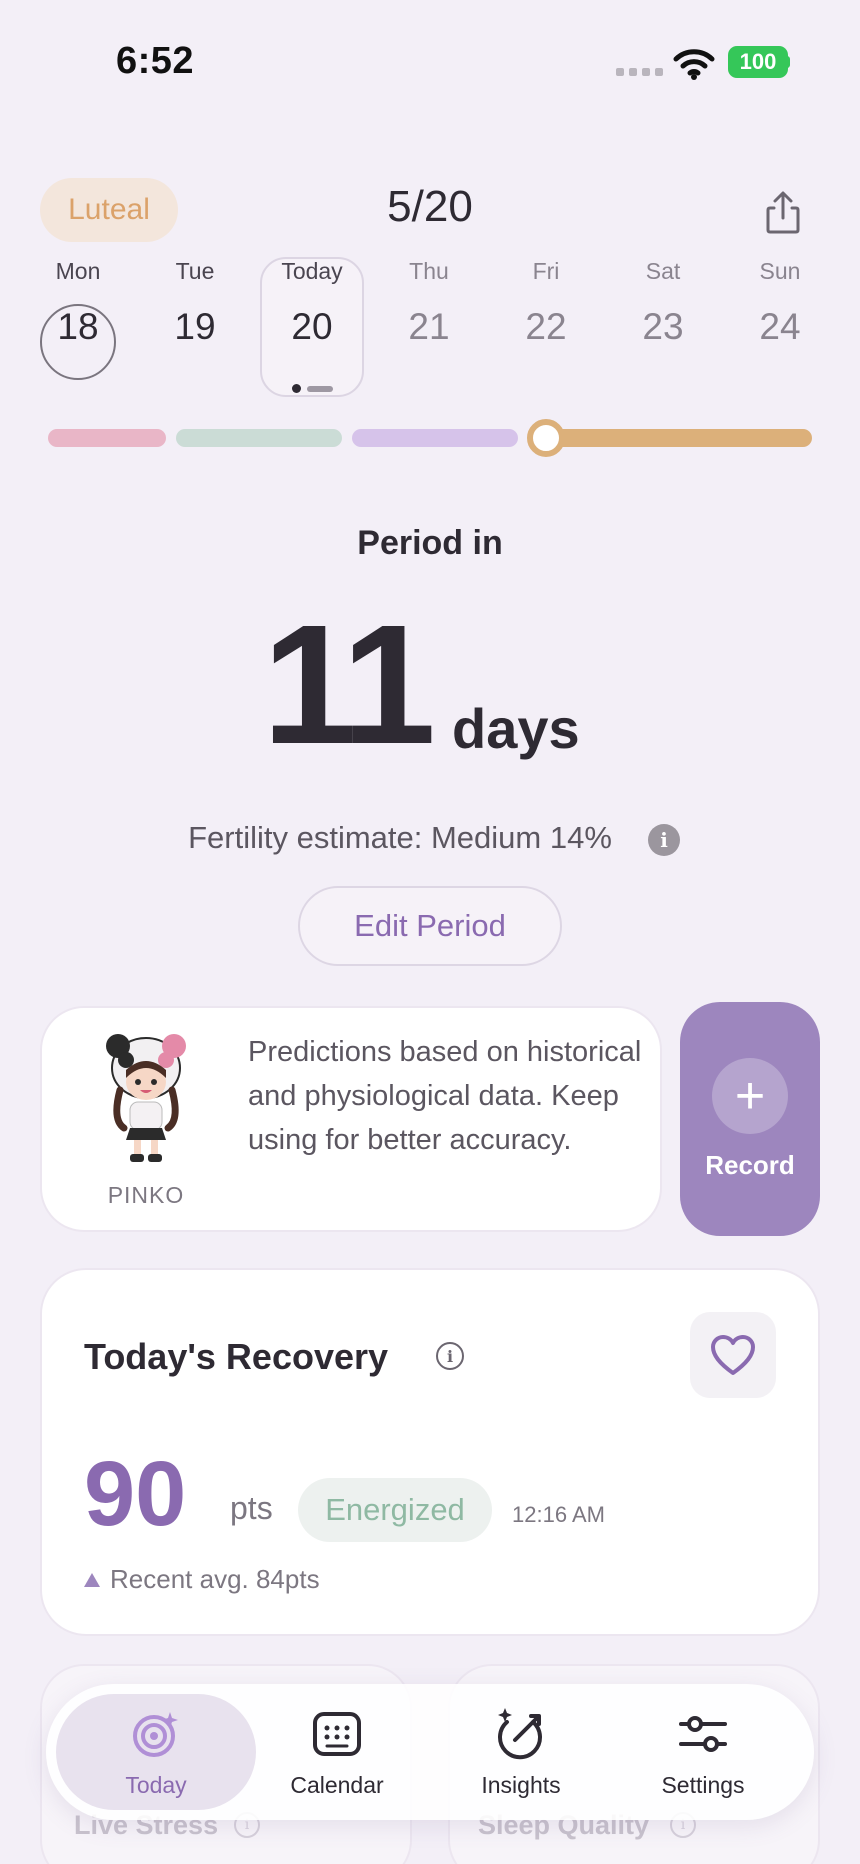 Image resolution: width=860 pixels, height=1864 pixels. I want to click on day-name: Thu, so click(429, 271).